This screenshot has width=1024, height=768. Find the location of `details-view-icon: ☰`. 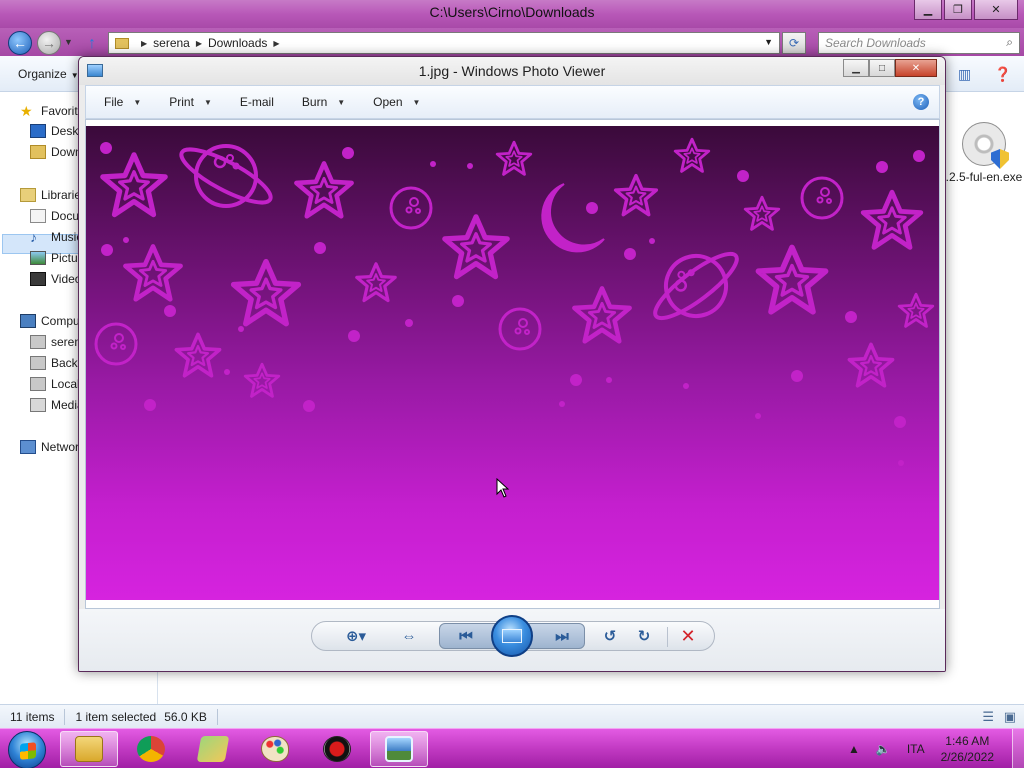

details-view-icon: ☰ is located at coordinates (988, 717).